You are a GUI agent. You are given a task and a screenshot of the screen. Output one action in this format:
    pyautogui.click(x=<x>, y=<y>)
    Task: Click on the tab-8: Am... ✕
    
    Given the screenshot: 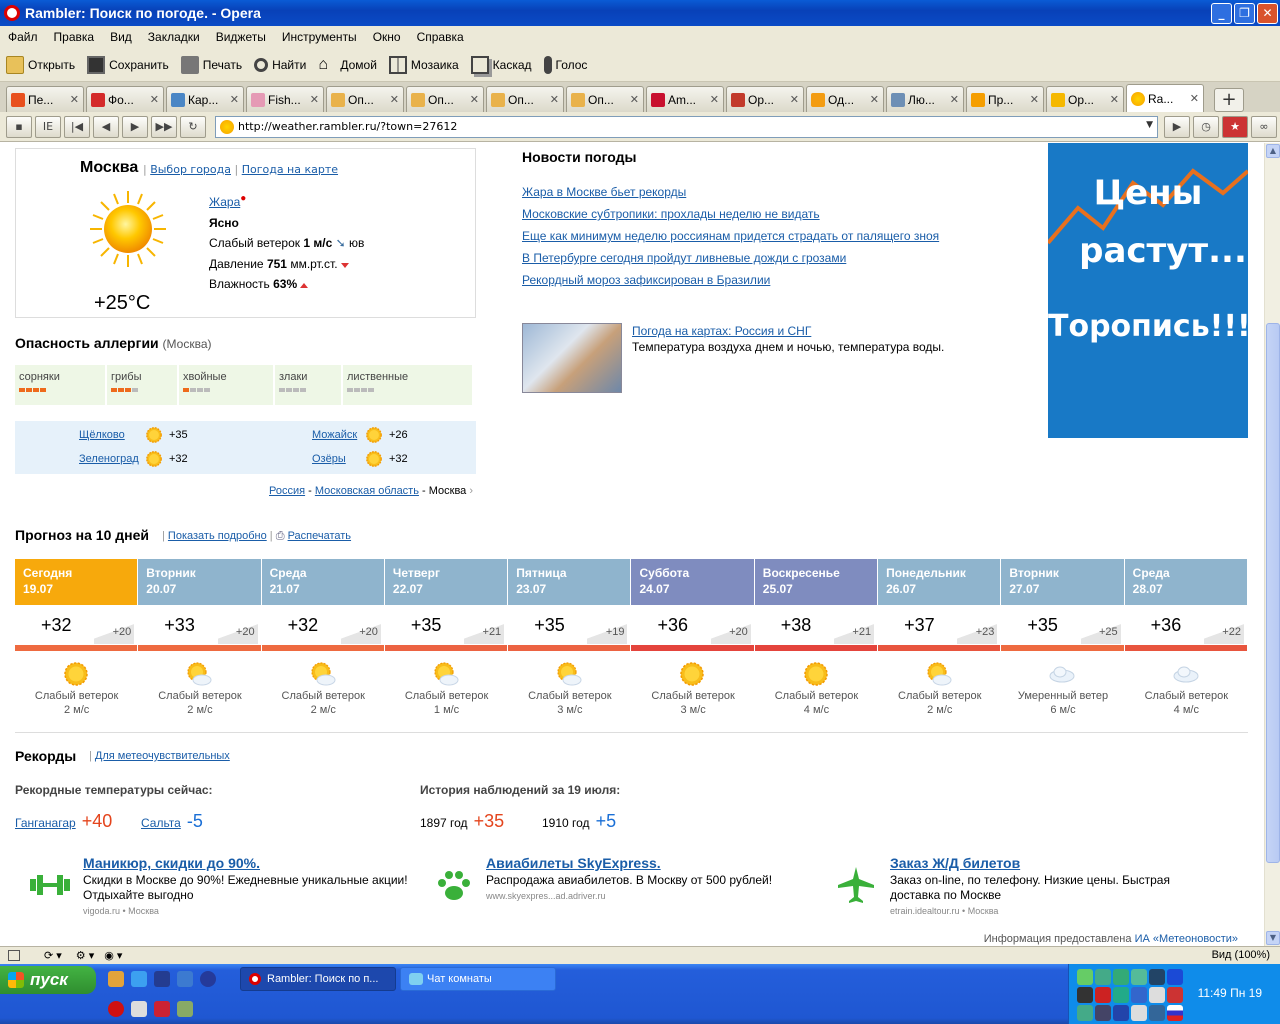 What is the action you would take?
    pyautogui.click(x=685, y=99)
    